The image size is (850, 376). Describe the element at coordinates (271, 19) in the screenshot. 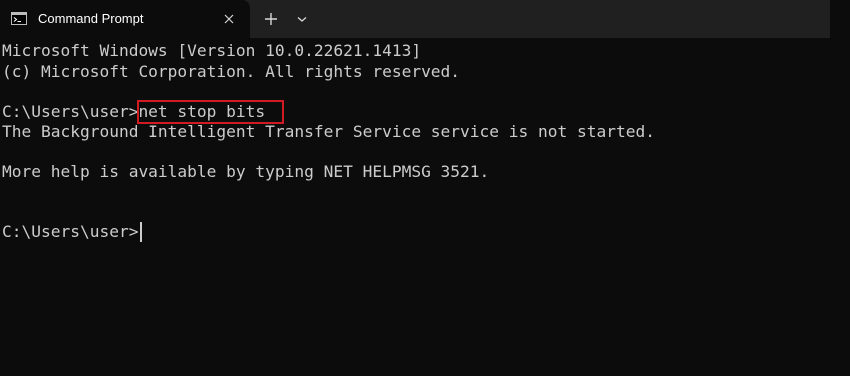

I see `plus-icon` at that location.